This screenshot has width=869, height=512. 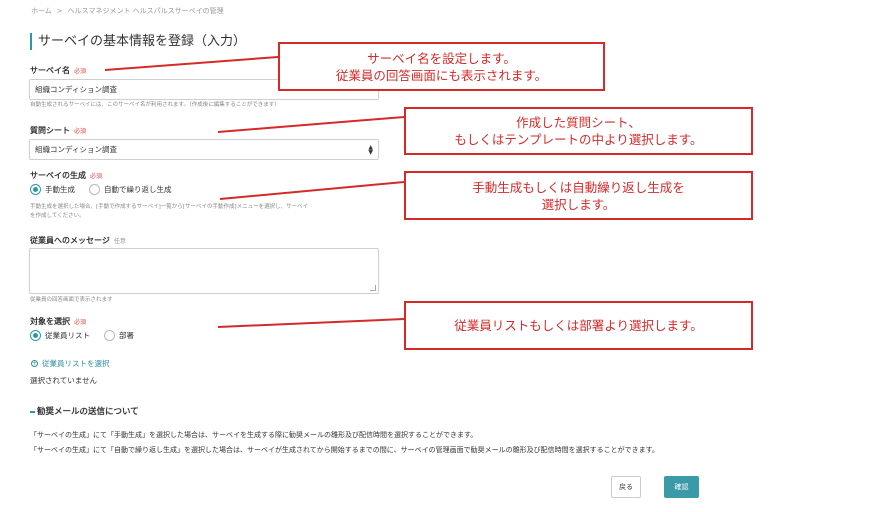 What do you see at coordinates (578, 139) in the screenshot?
I see `callout-line: もしくはテンプレートの中より選択します。` at bounding box center [578, 139].